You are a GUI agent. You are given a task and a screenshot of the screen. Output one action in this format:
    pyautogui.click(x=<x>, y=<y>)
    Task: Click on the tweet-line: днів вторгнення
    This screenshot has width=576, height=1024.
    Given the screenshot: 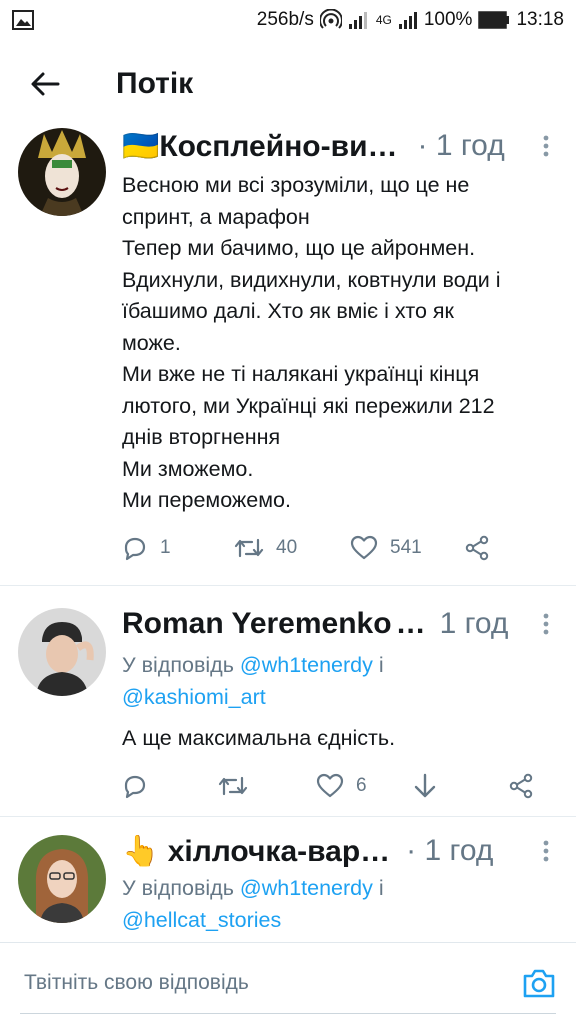 What is the action you would take?
    pyautogui.click(x=201, y=437)
    